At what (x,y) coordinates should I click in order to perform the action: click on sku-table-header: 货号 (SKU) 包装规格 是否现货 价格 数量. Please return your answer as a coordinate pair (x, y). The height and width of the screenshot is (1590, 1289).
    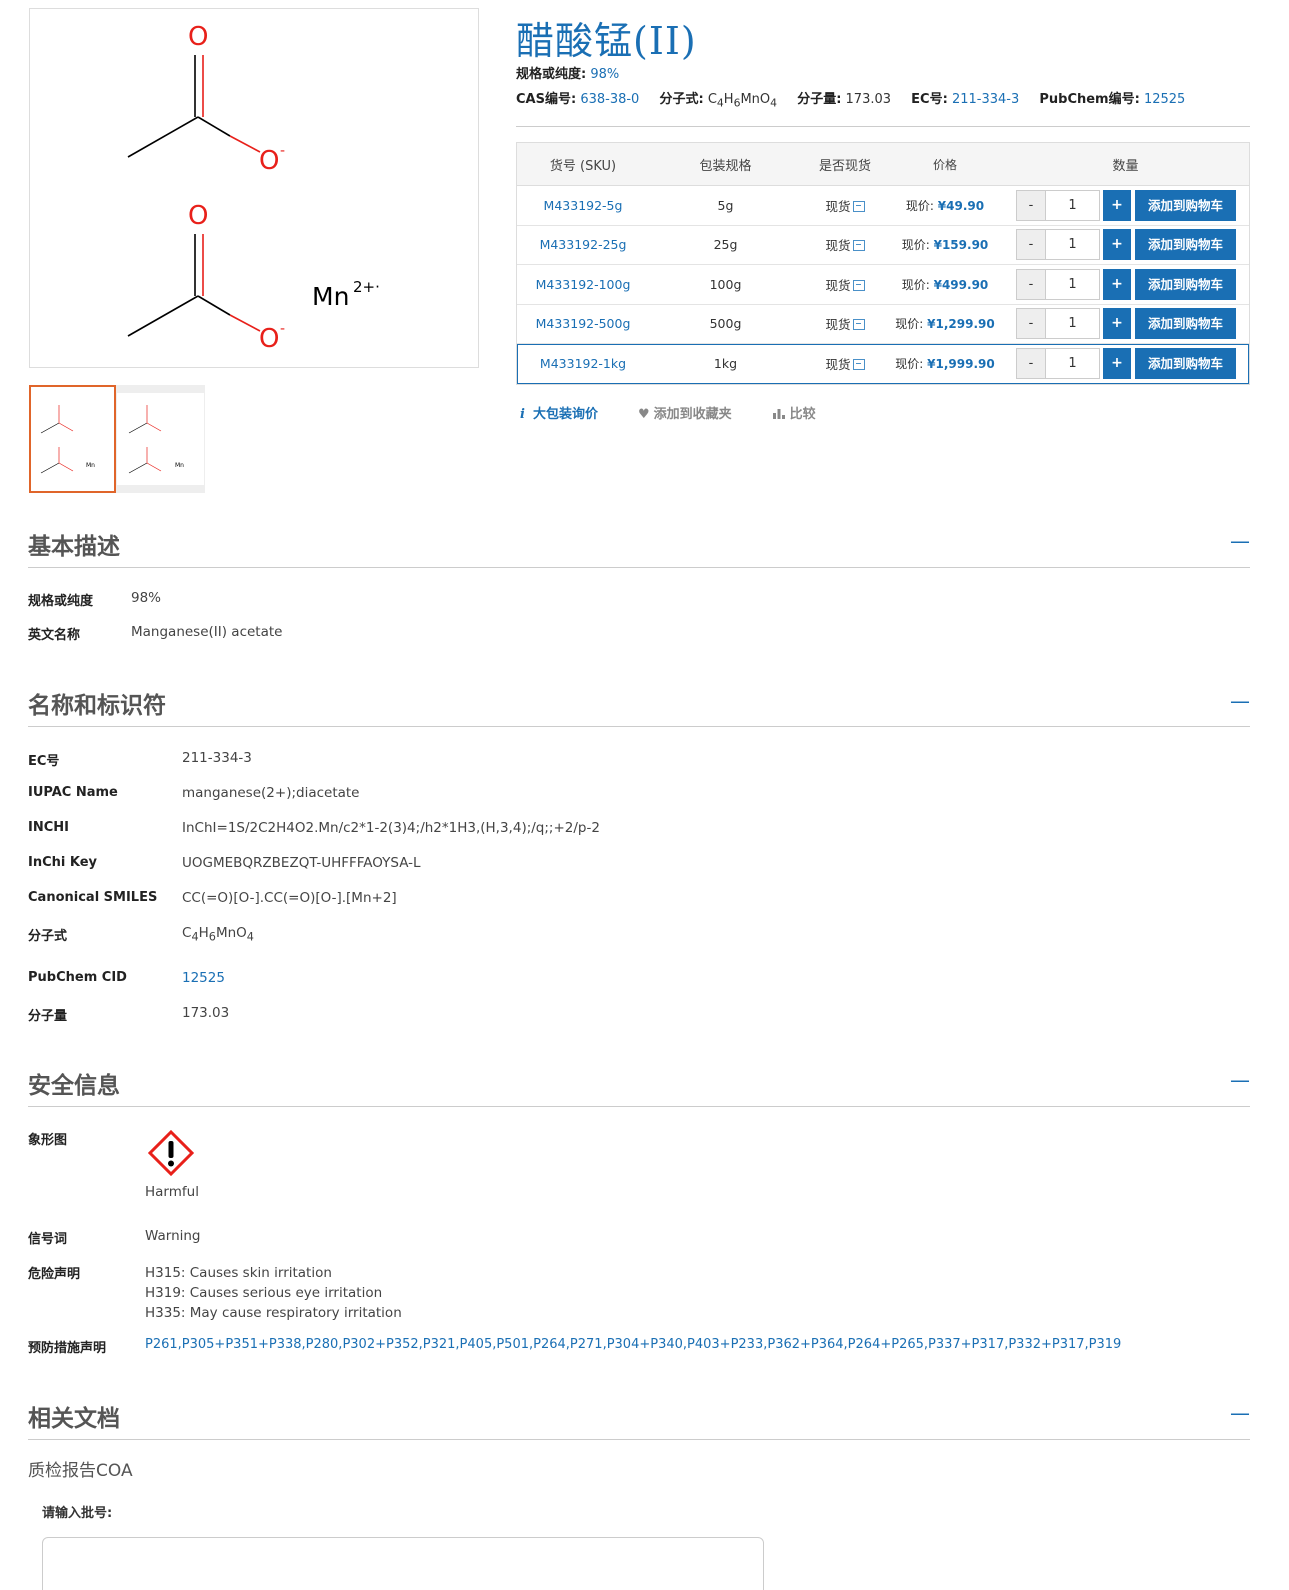
    Looking at the image, I should click on (883, 164).